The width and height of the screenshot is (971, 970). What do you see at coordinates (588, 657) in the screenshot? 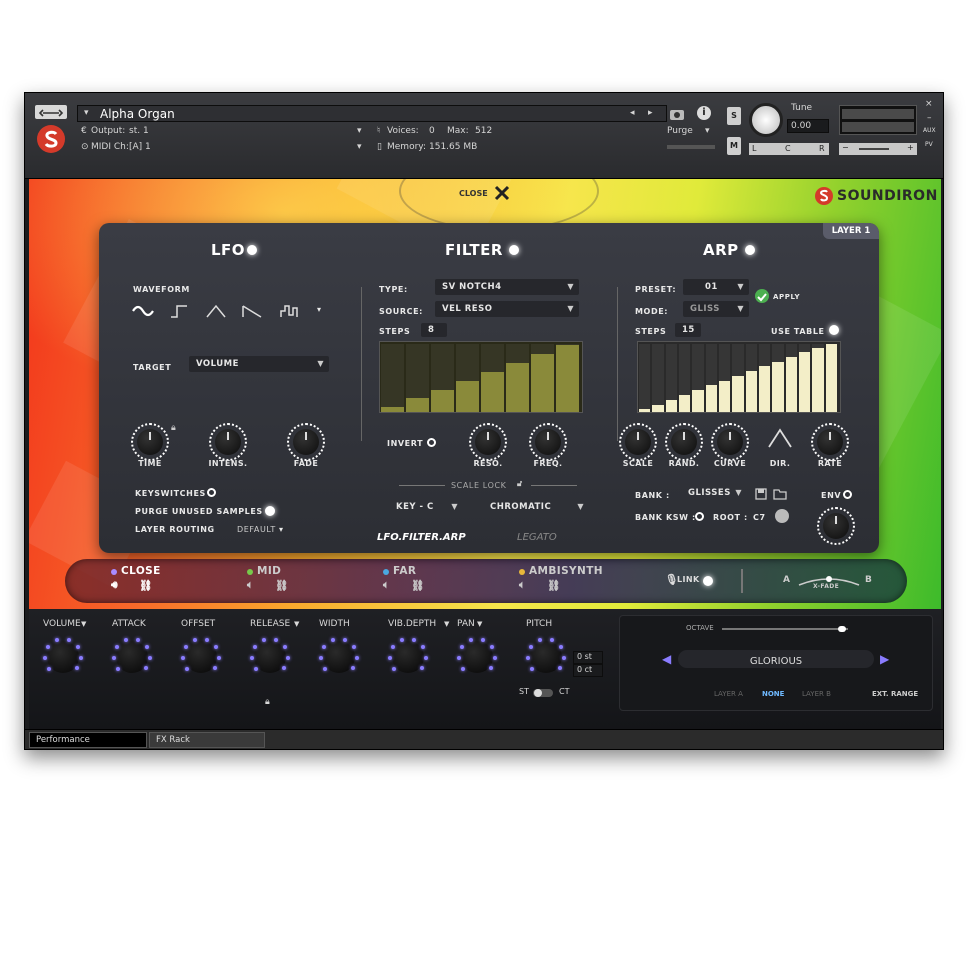
I see `pitch-st-field: 0 st` at bounding box center [588, 657].